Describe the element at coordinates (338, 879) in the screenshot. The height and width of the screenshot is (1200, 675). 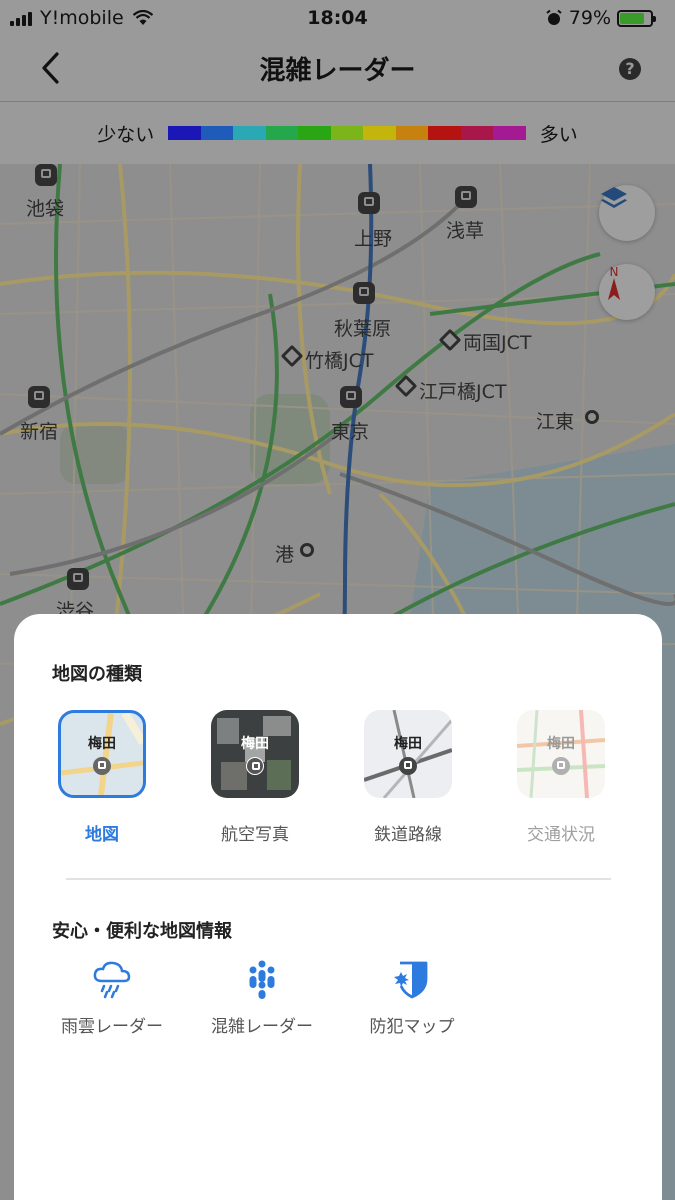
I see `section-divider` at that location.